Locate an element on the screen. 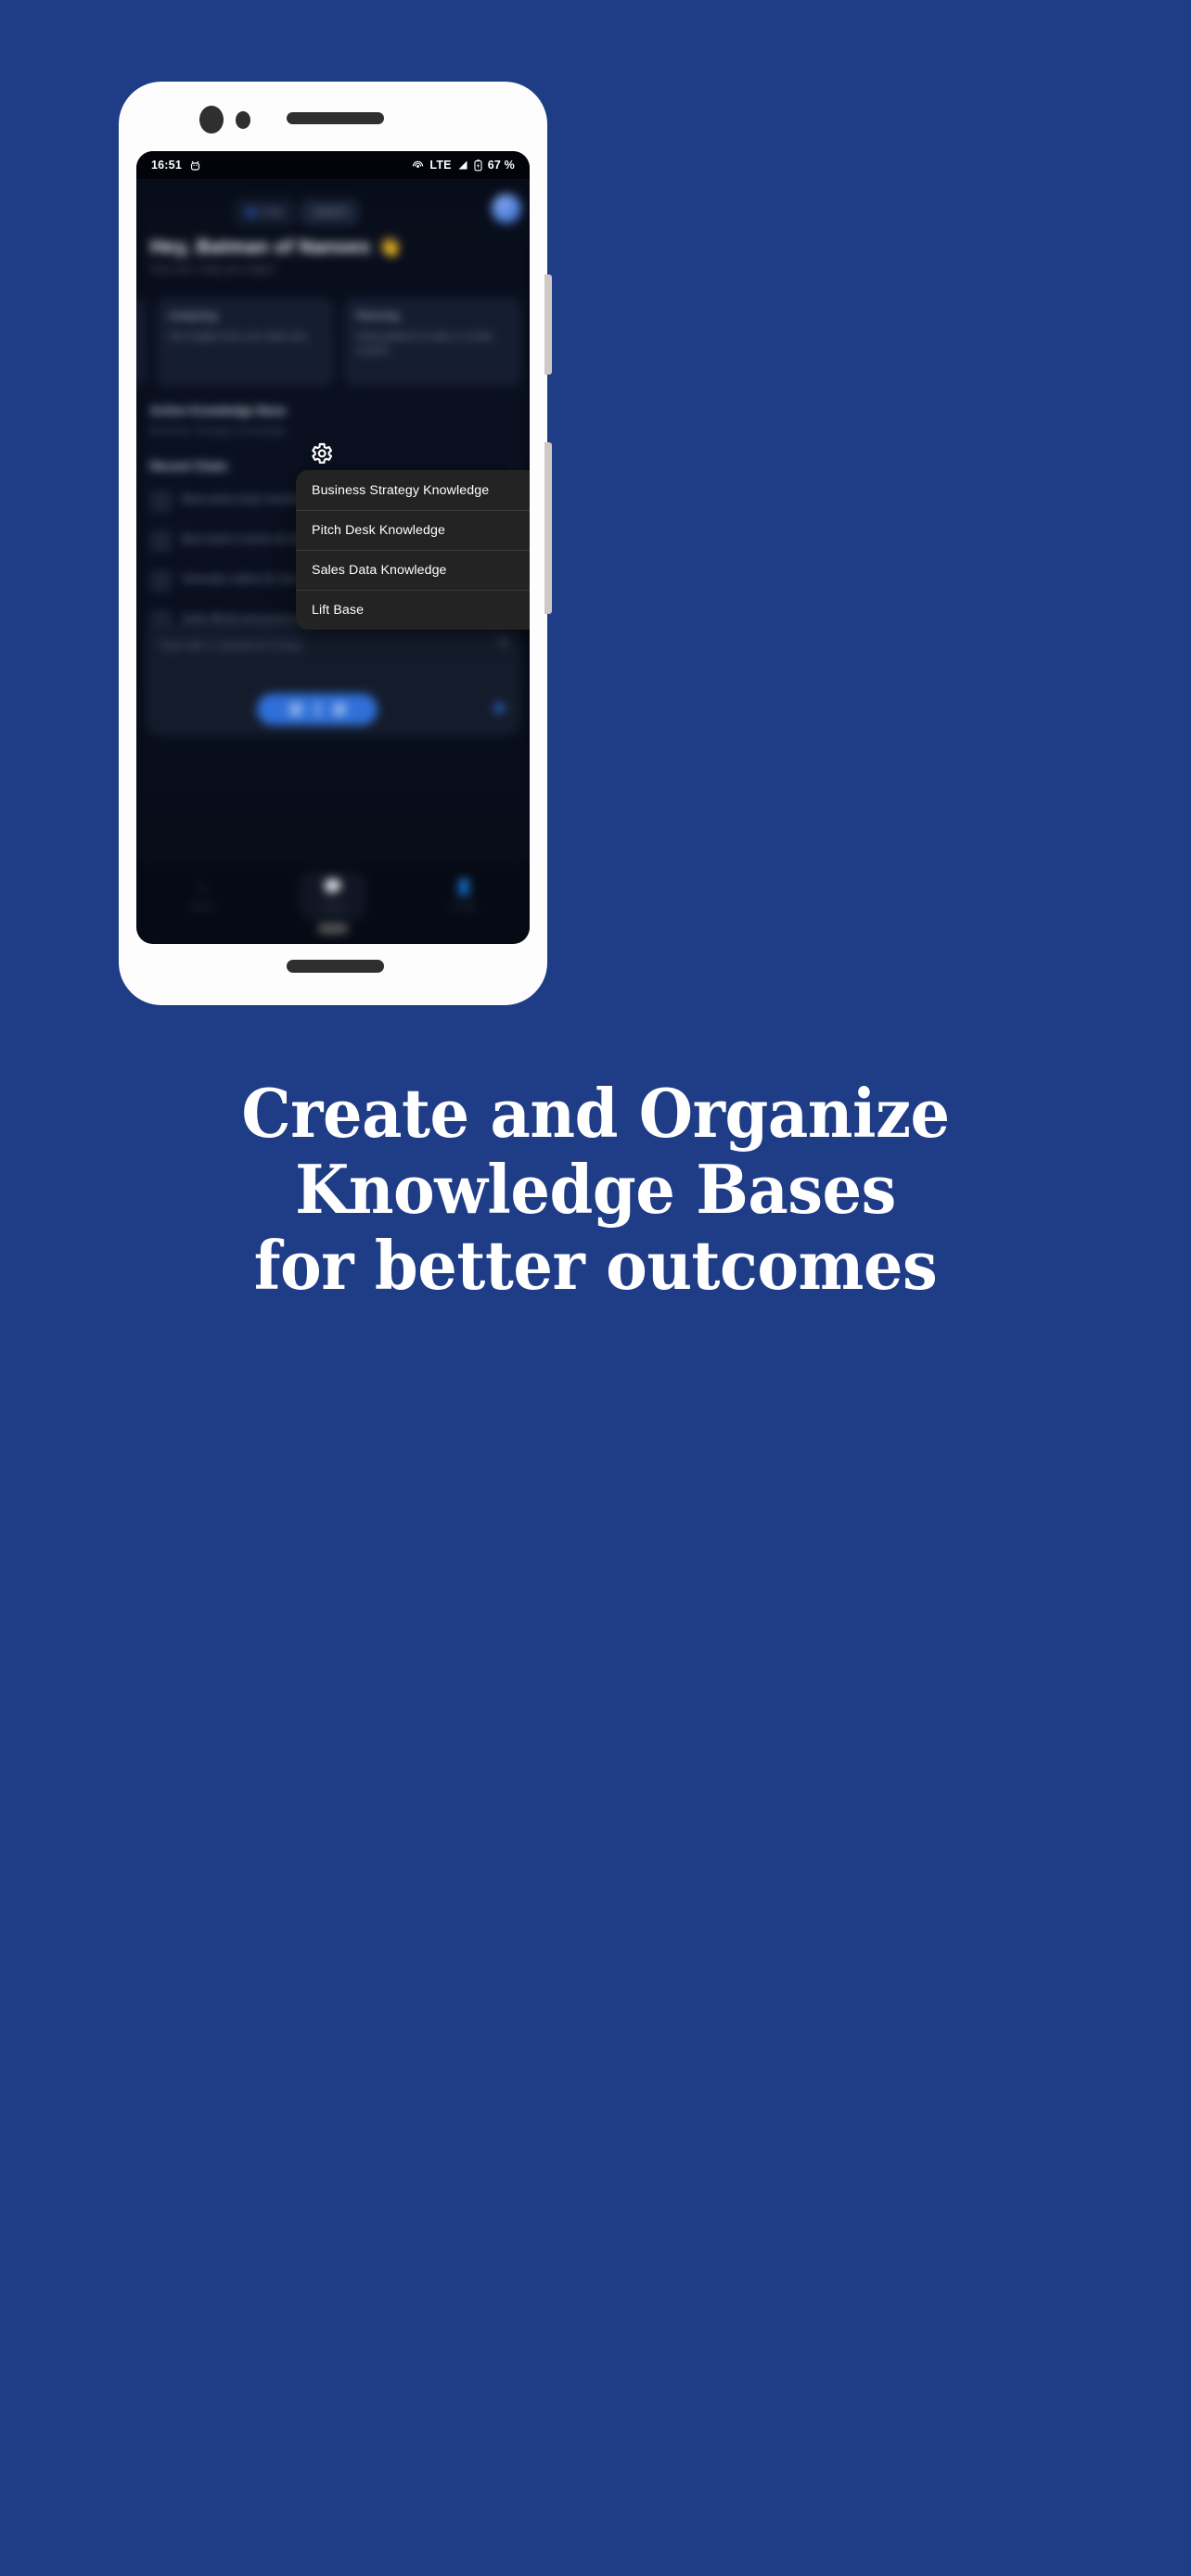  recent-chats-title: Recent Chats is located at coordinates (189, 466).